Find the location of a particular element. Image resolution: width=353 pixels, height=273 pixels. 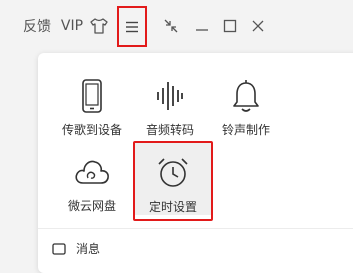

menu-item-label: 铃声制作 is located at coordinates (245, 130).